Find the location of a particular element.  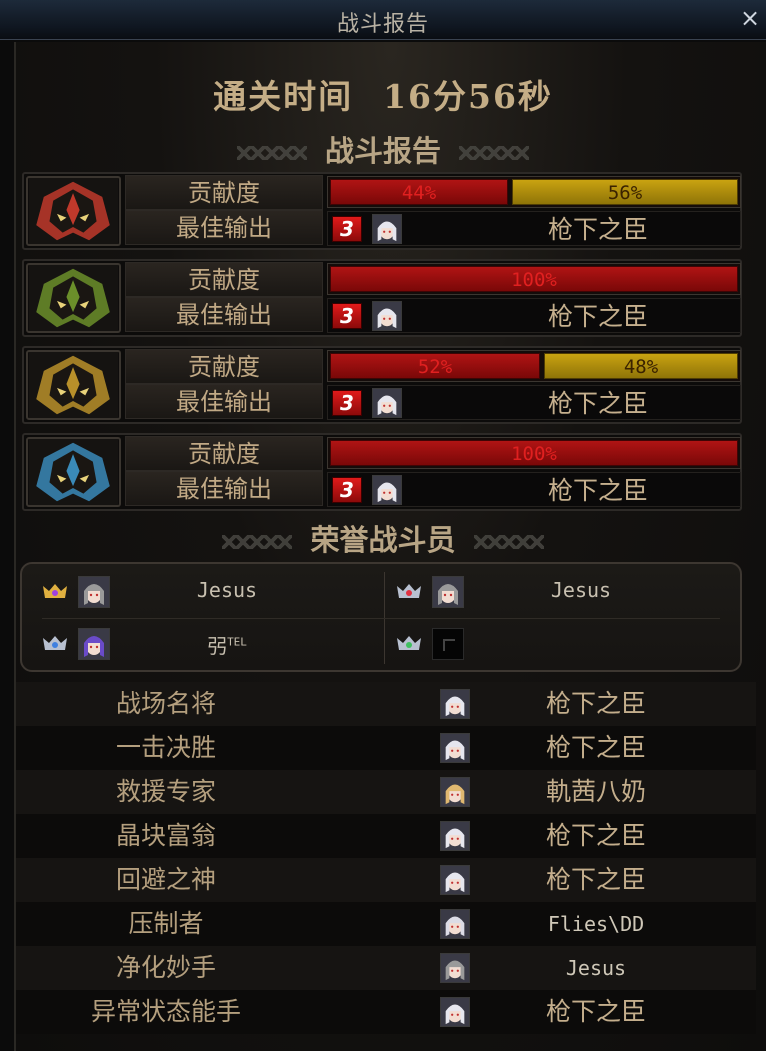

section-title: 战斗报告 is located at coordinates (382, 151).